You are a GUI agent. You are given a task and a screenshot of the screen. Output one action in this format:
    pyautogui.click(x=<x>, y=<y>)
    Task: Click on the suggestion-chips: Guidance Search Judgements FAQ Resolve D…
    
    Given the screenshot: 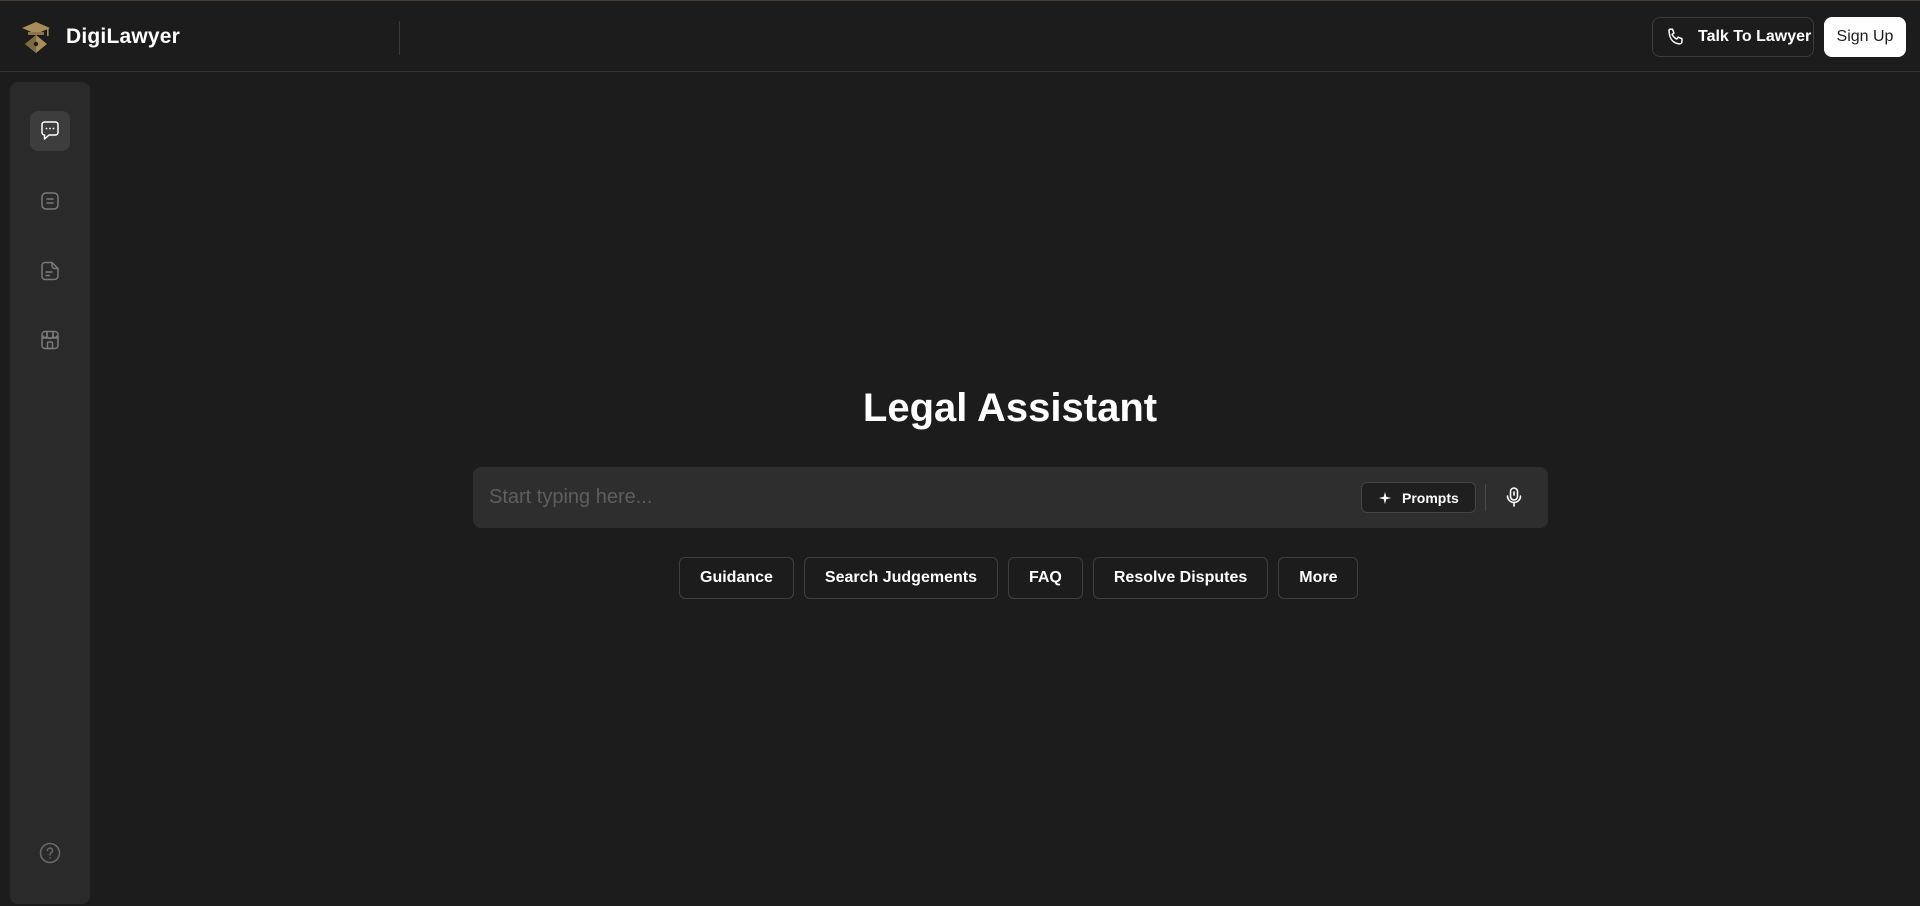 What is the action you would take?
    pyautogui.click(x=1019, y=578)
    